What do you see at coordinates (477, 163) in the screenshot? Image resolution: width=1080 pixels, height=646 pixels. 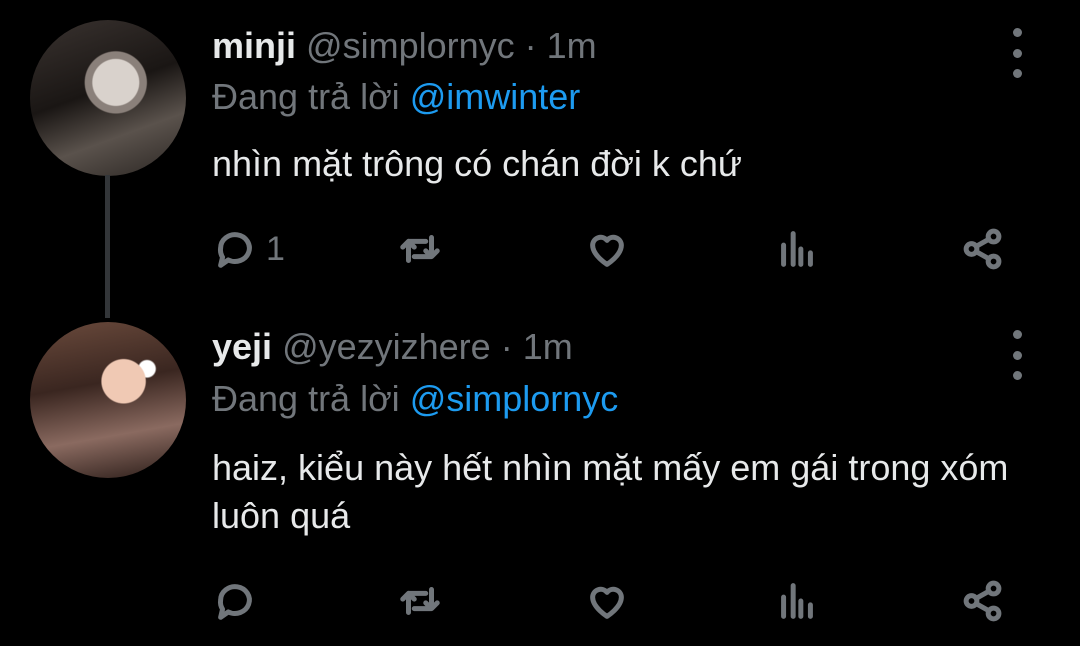 I see `tweet-text: nhìn mặt trông có chán đời k chứ` at bounding box center [477, 163].